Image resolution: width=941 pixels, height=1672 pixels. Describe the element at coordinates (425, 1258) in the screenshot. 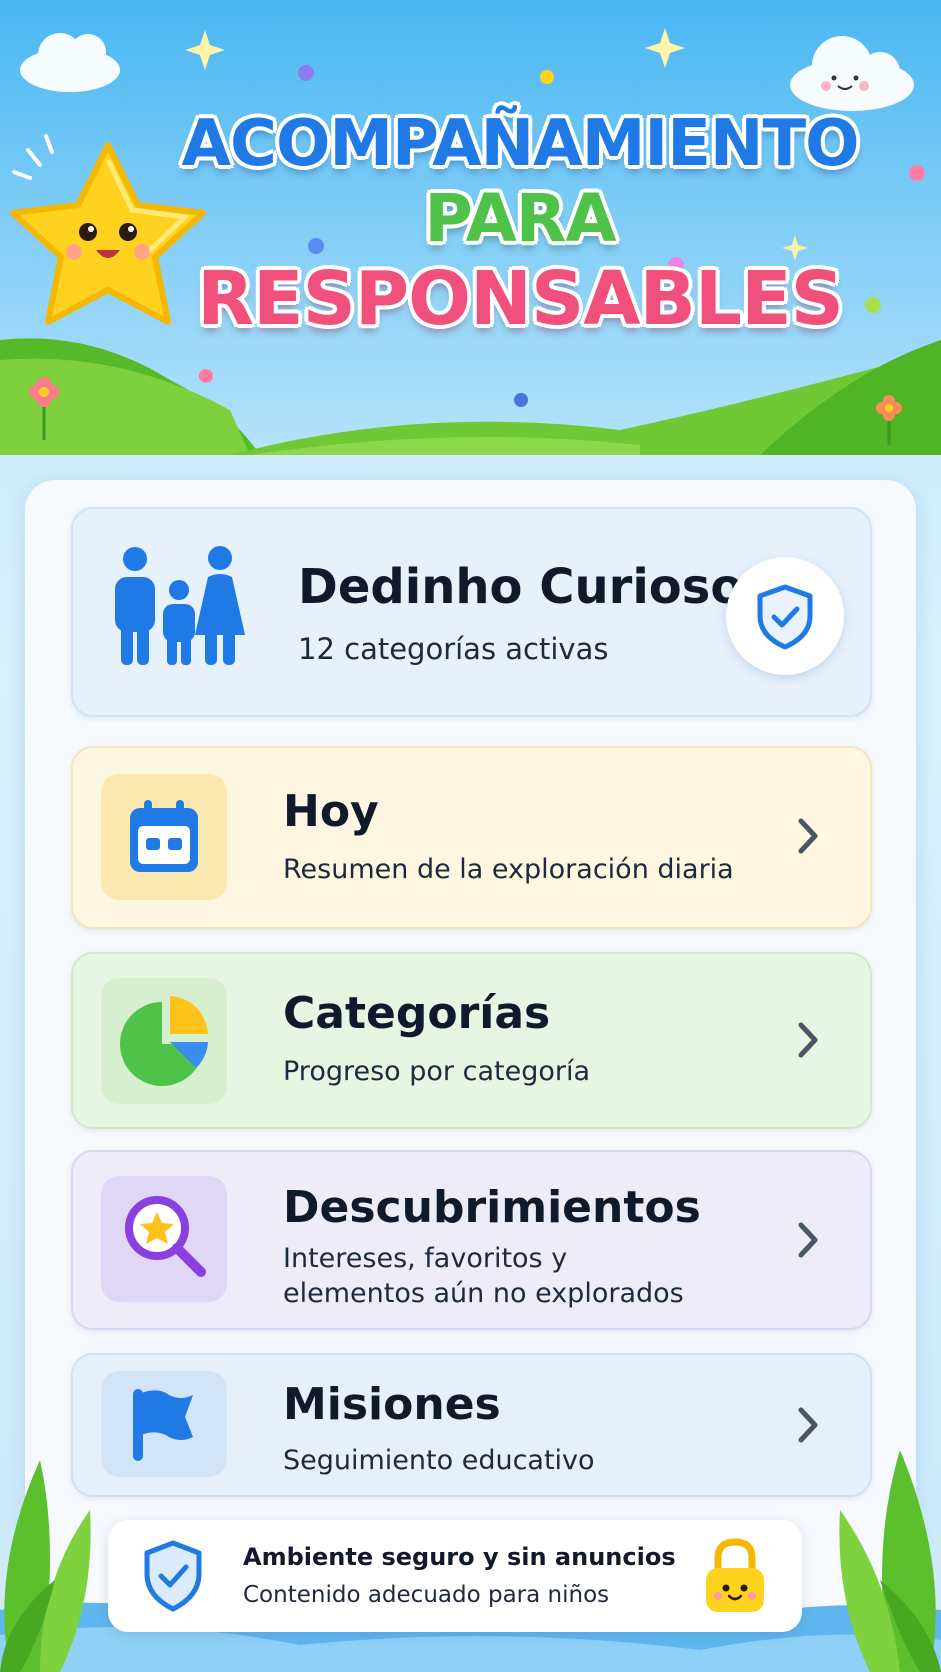

I see `descubrimientos-subtitle-line-1: Intereses, favoritos y` at that location.